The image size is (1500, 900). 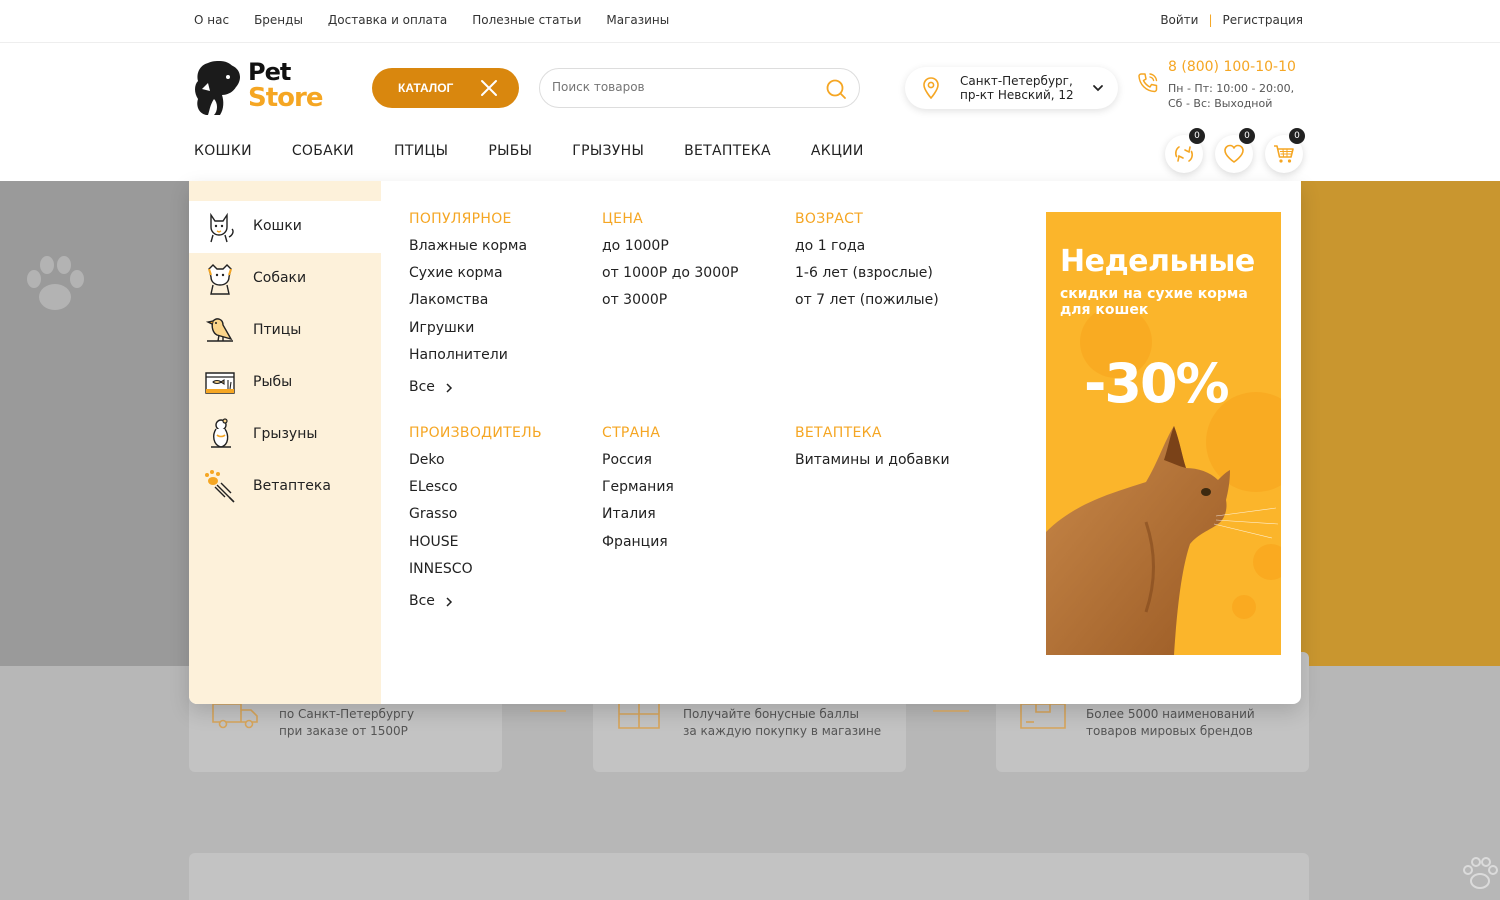 I want to click on category-item-fish: Рыбы, so click(x=285, y=383).